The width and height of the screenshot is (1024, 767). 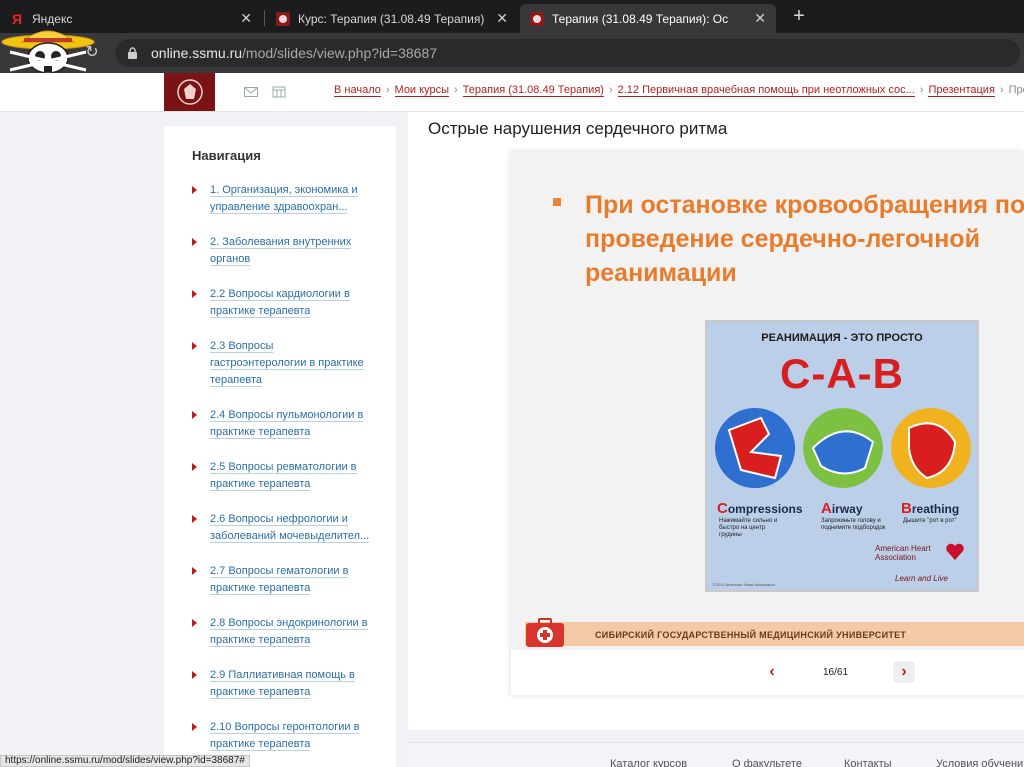 I want to click on poster-big-text: C-A-B, so click(x=842, y=373).